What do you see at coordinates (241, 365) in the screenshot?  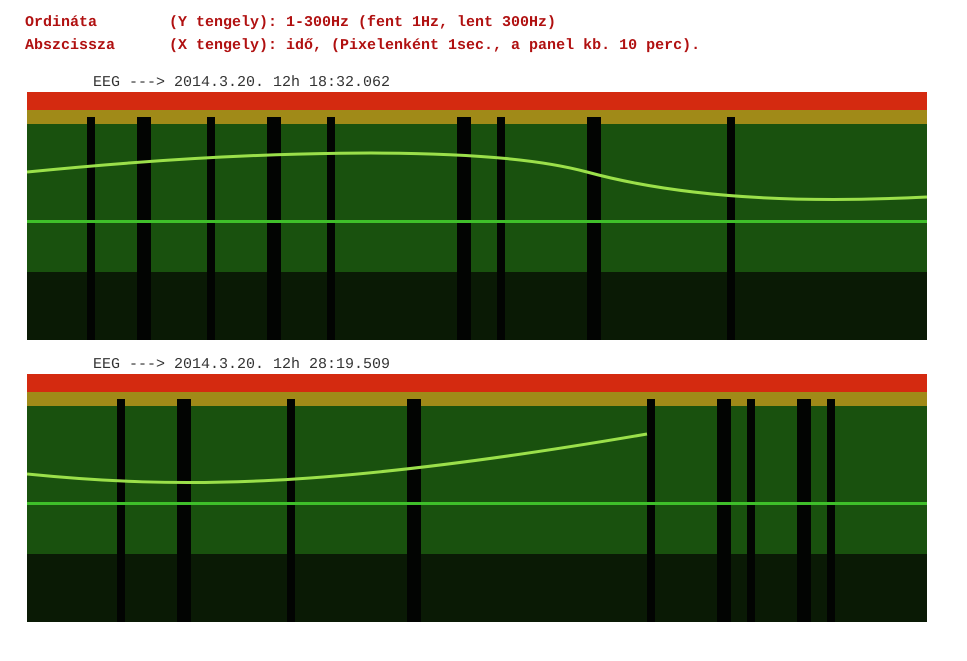 I see `panel-caption: EEG ---> 2014.3.20. 12h 28:19.509` at bounding box center [241, 365].